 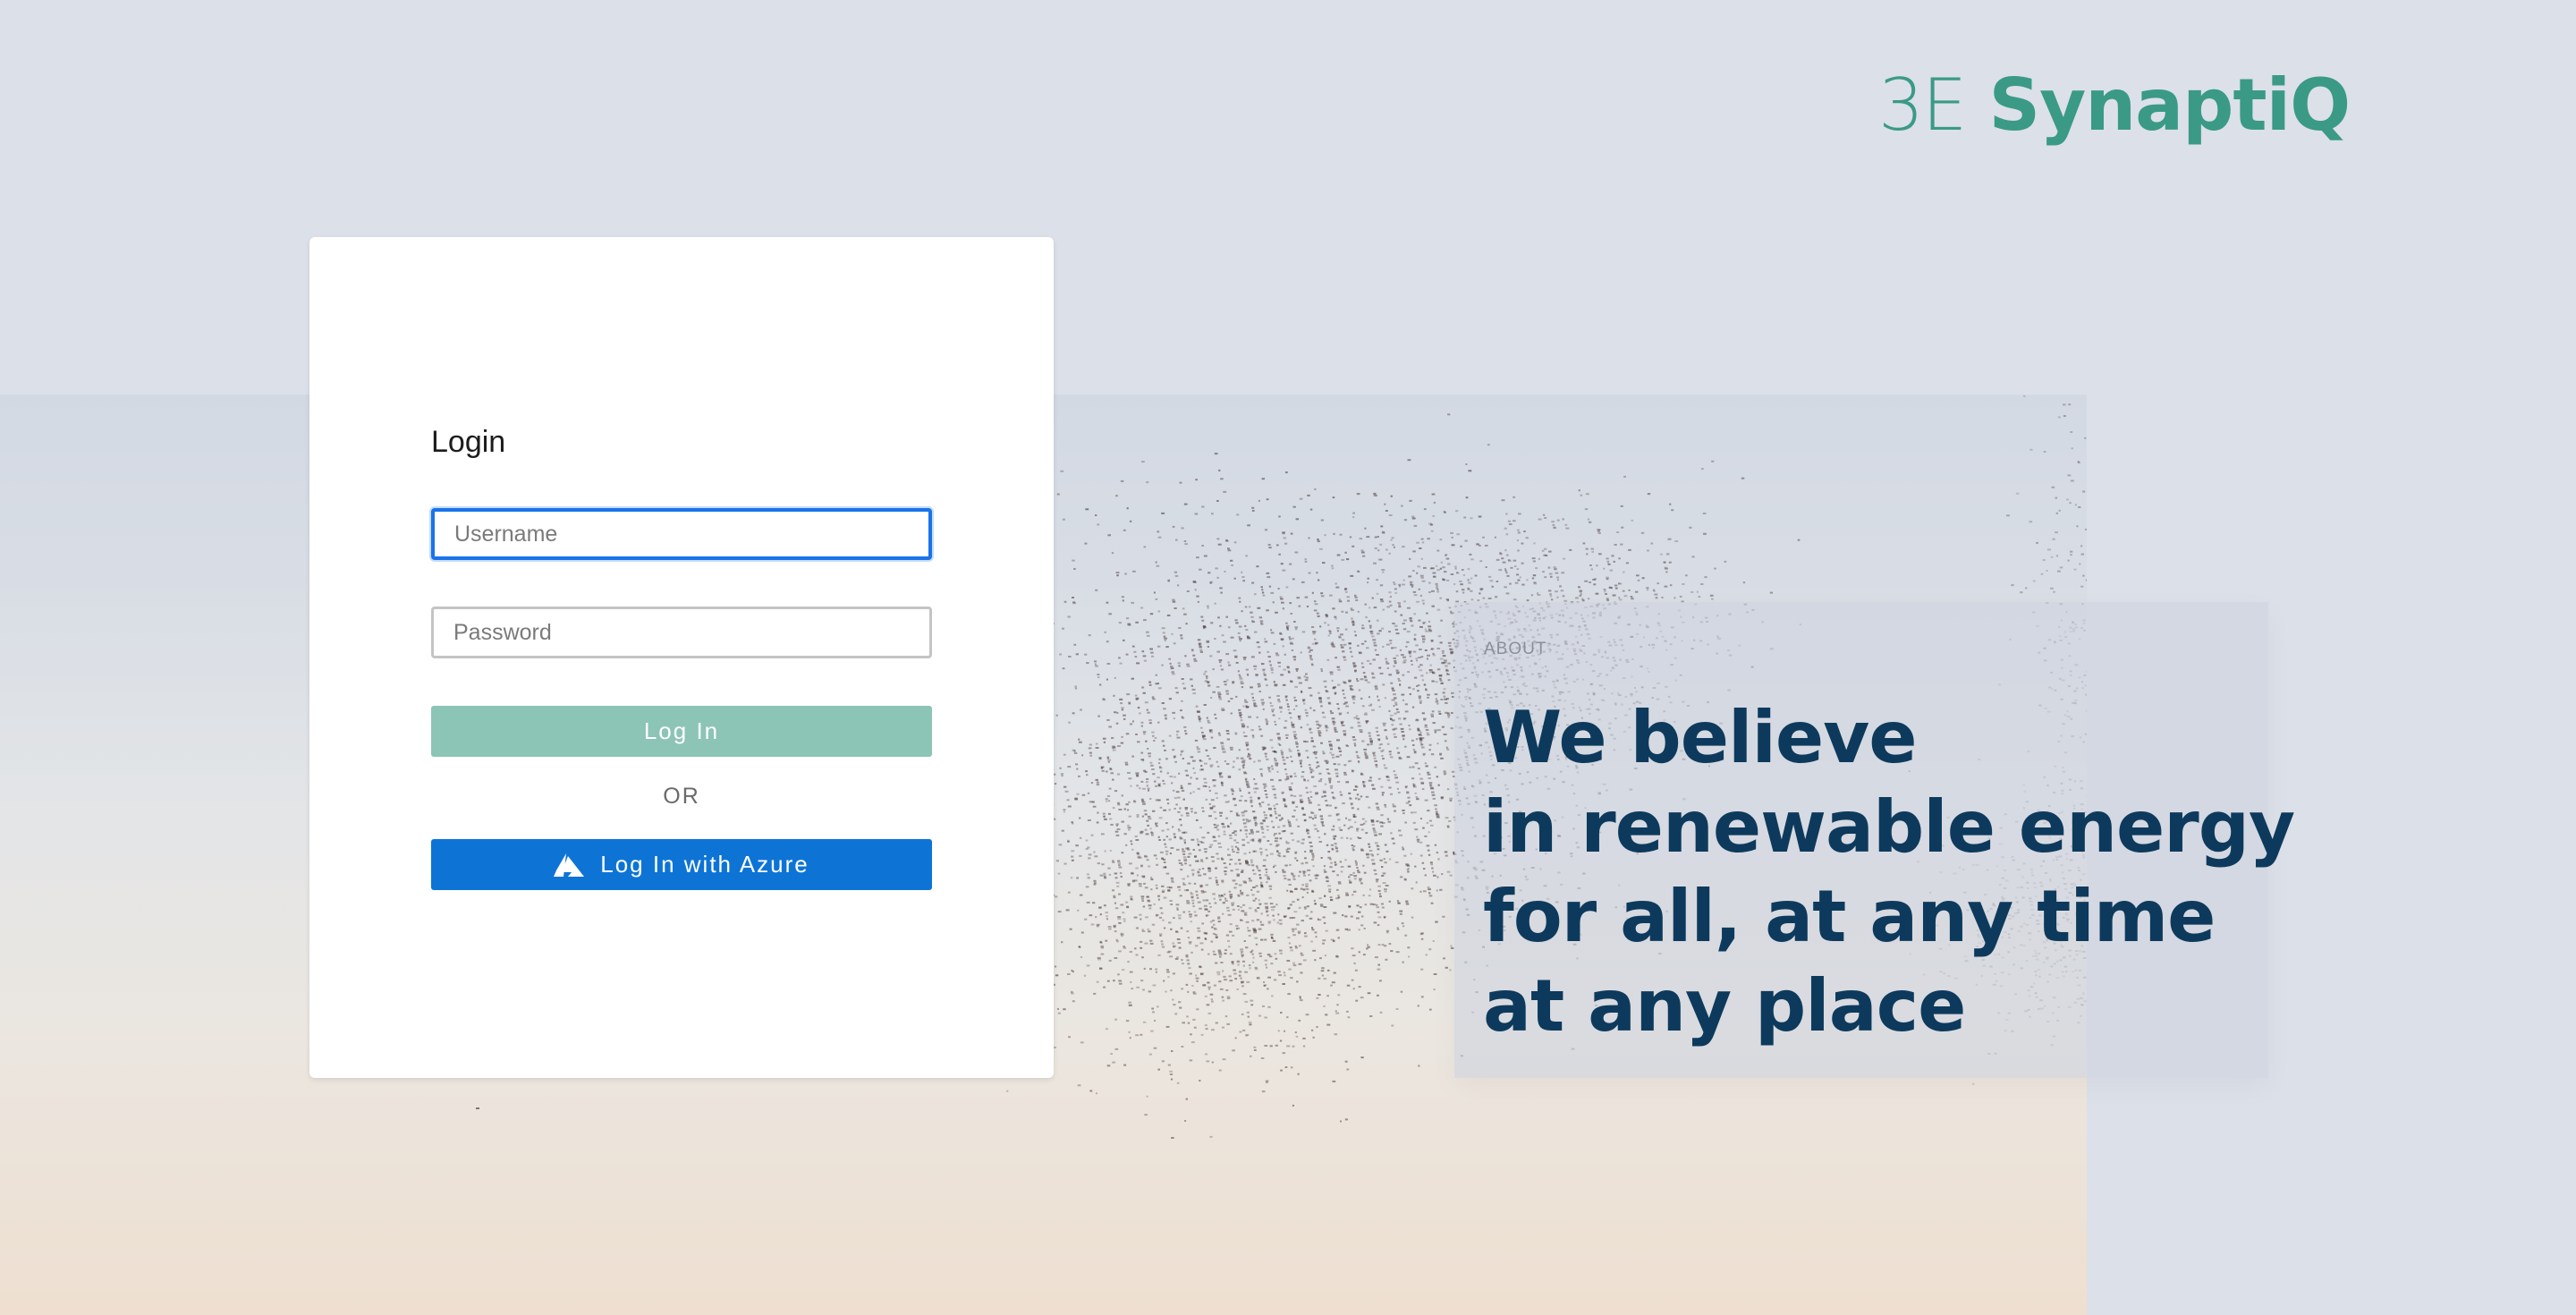 What do you see at coordinates (1849, 916) in the screenshot?
I see `headline-line: for all, at any time` at bounding box center [1849, 916].